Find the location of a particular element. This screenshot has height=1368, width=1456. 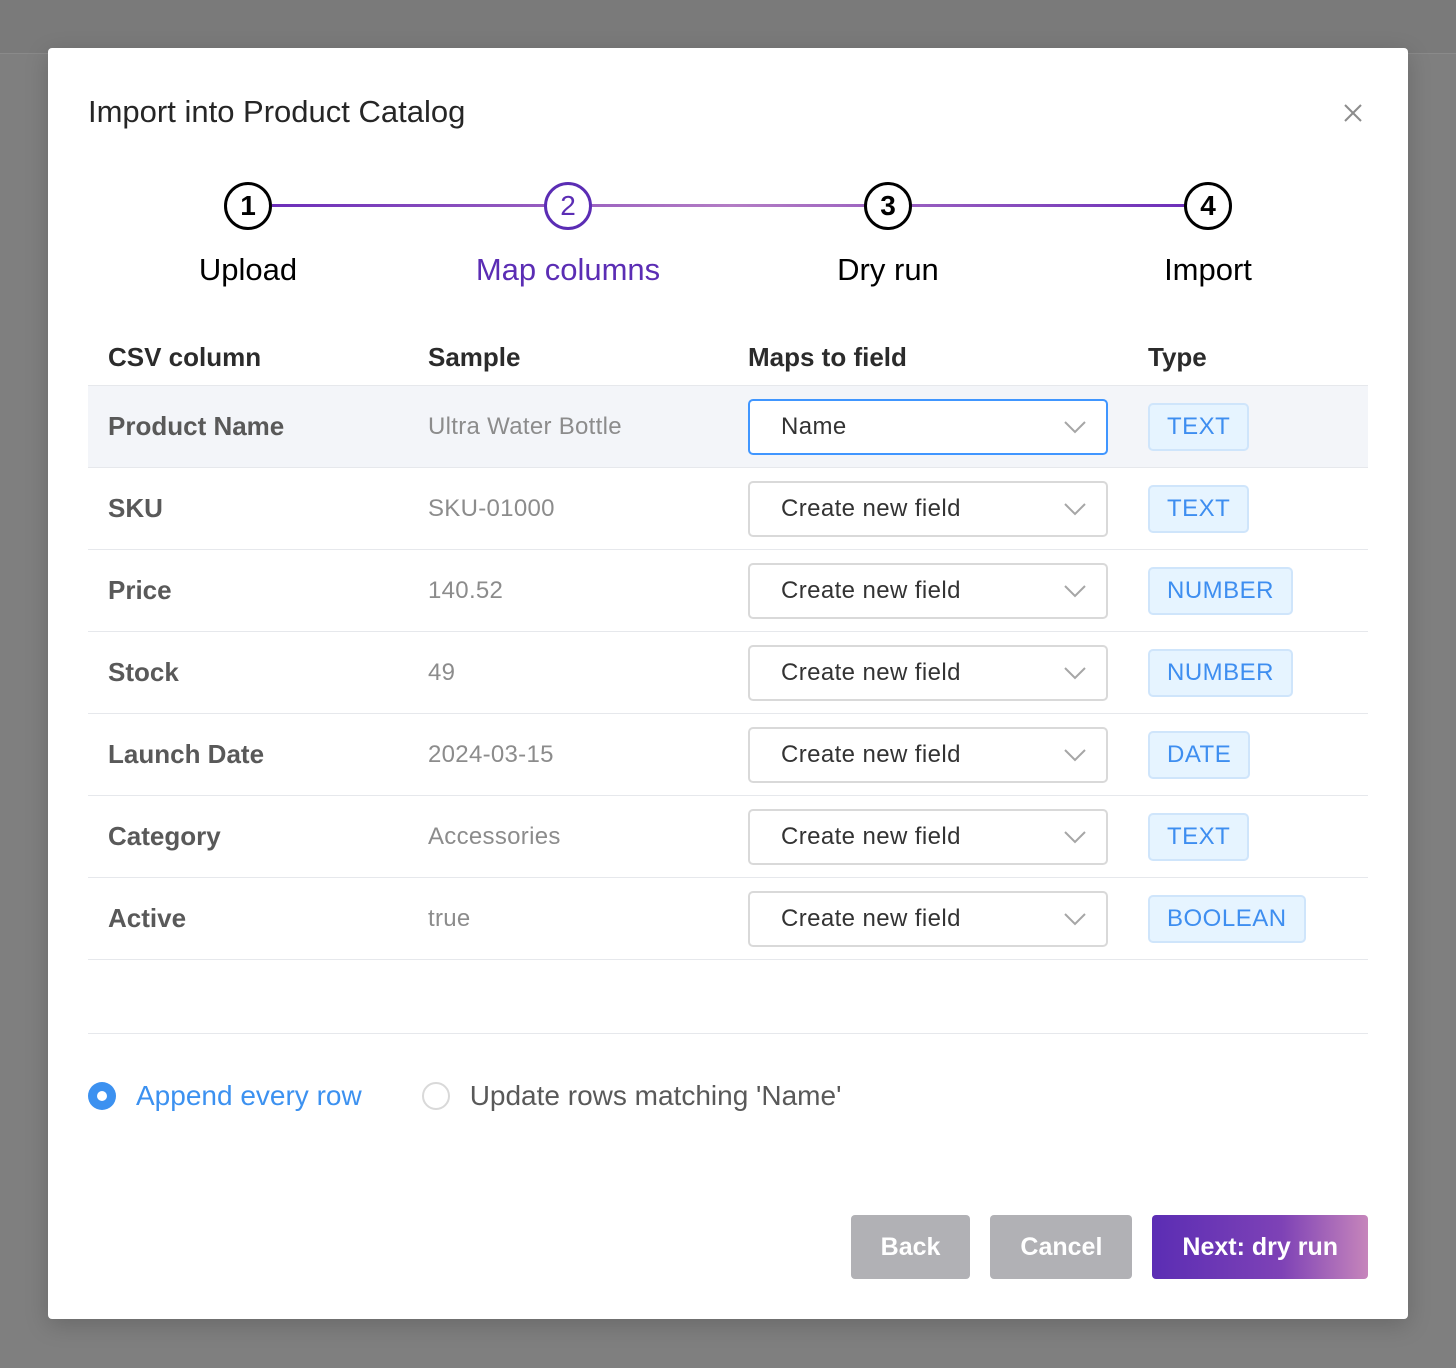

sample-value: 2024-03-15 is located at coordinates (491, 754).